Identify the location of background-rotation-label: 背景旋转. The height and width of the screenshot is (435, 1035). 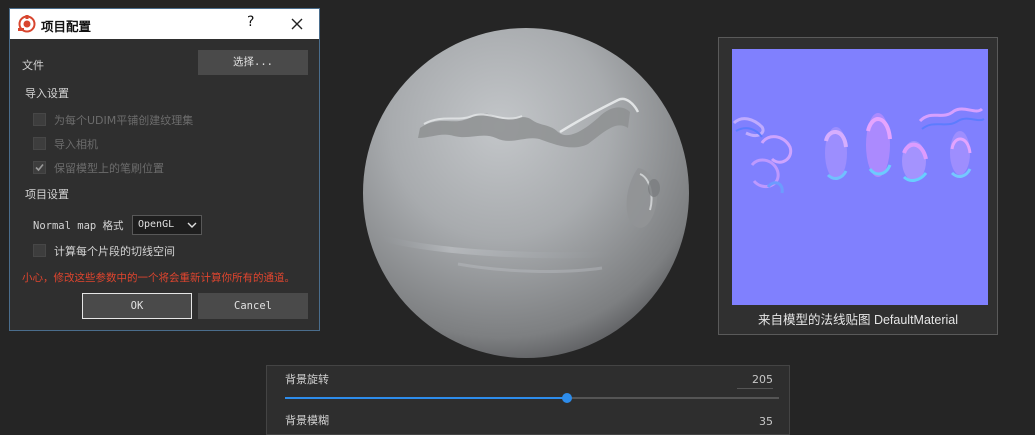
(307, 379).